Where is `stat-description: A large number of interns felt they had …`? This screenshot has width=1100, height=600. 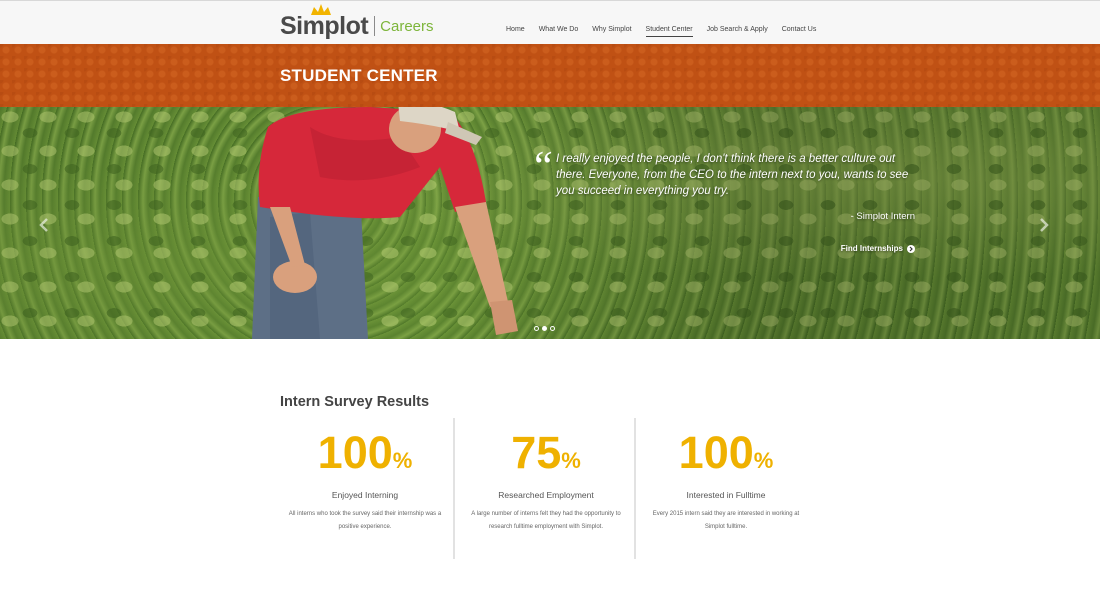
stat-description: A large number of interns felt they had … is located at coordinates (546, 520).